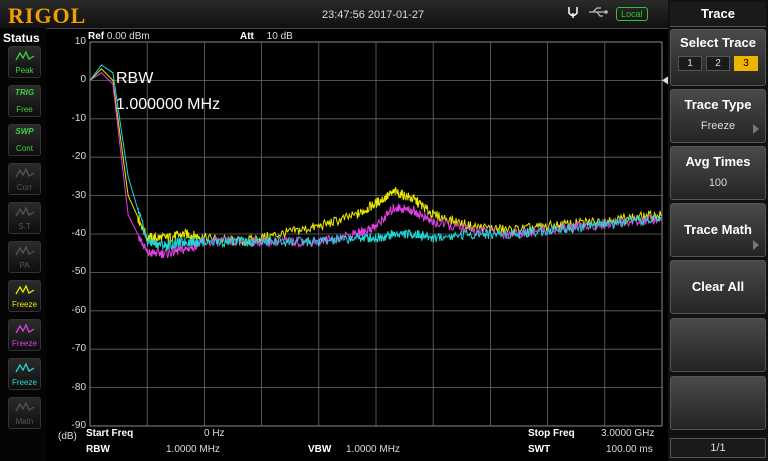  I want to click on select-trace-label: Select Trace, so click(718, 42).